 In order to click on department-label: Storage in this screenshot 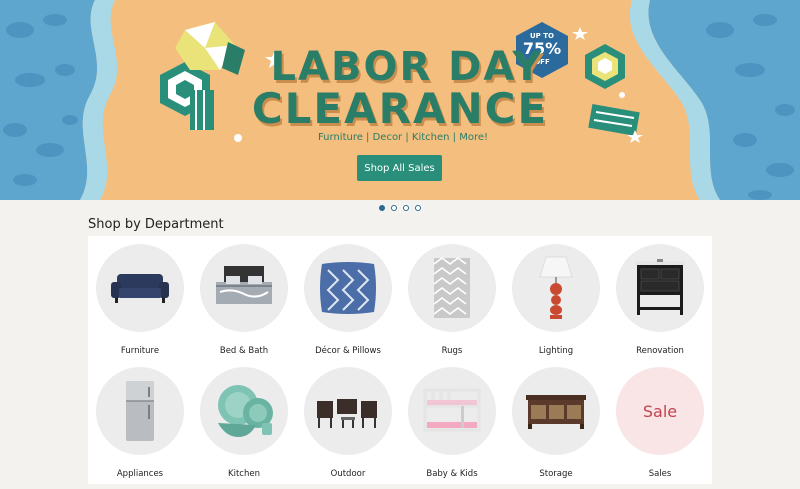, I will do `click(556, 474)`.